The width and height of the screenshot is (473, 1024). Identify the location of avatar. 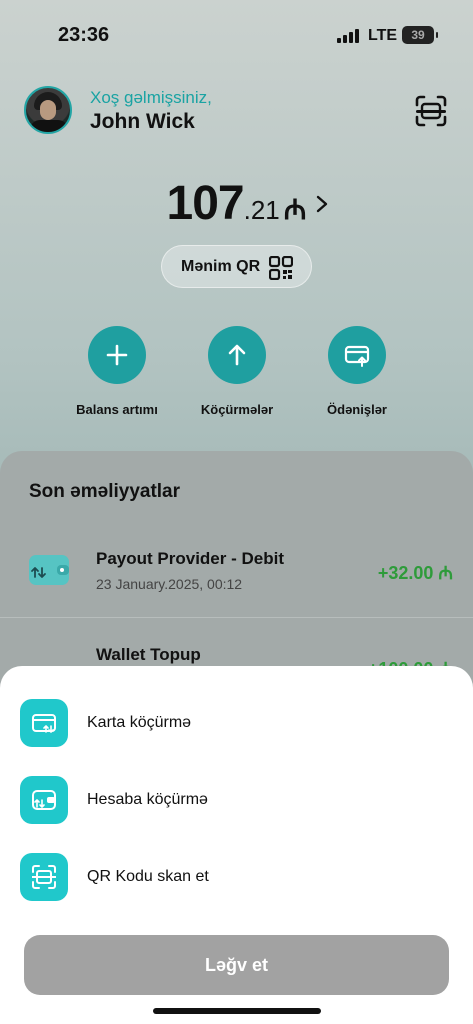
(48, 110).